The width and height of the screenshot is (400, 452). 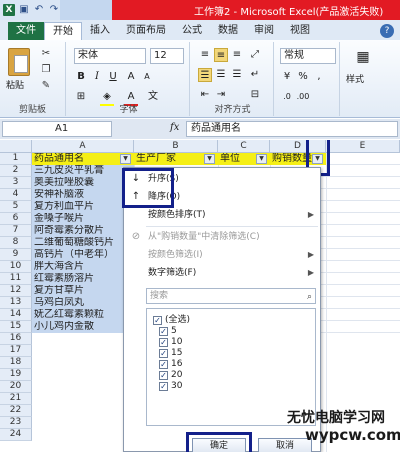 What do you see at coordinates (83, 267) in the screenshot?
I see `drug-name-cell: 胖大海含片` at bounding box center [83, 267].